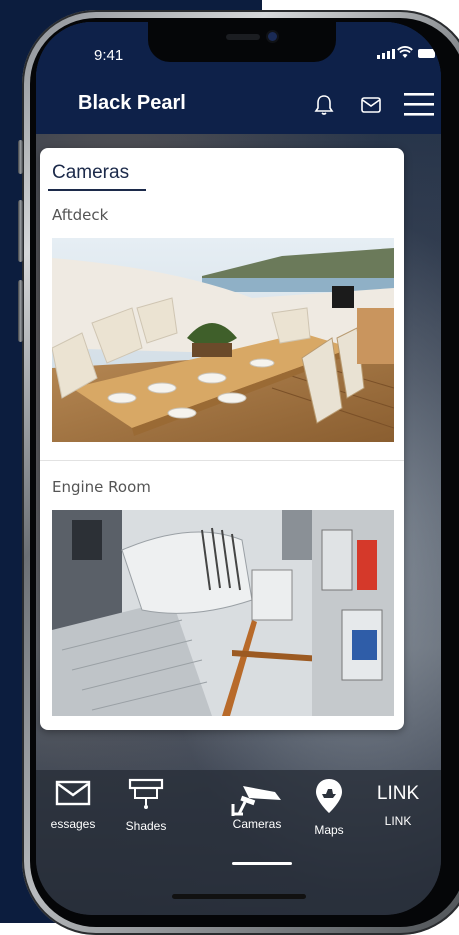 The height and width of the screenshot is (935, 459). What do you see at coordinates (324, 105) in the screenshot?
I see `bell-icon` at bounding box center [324, 105].